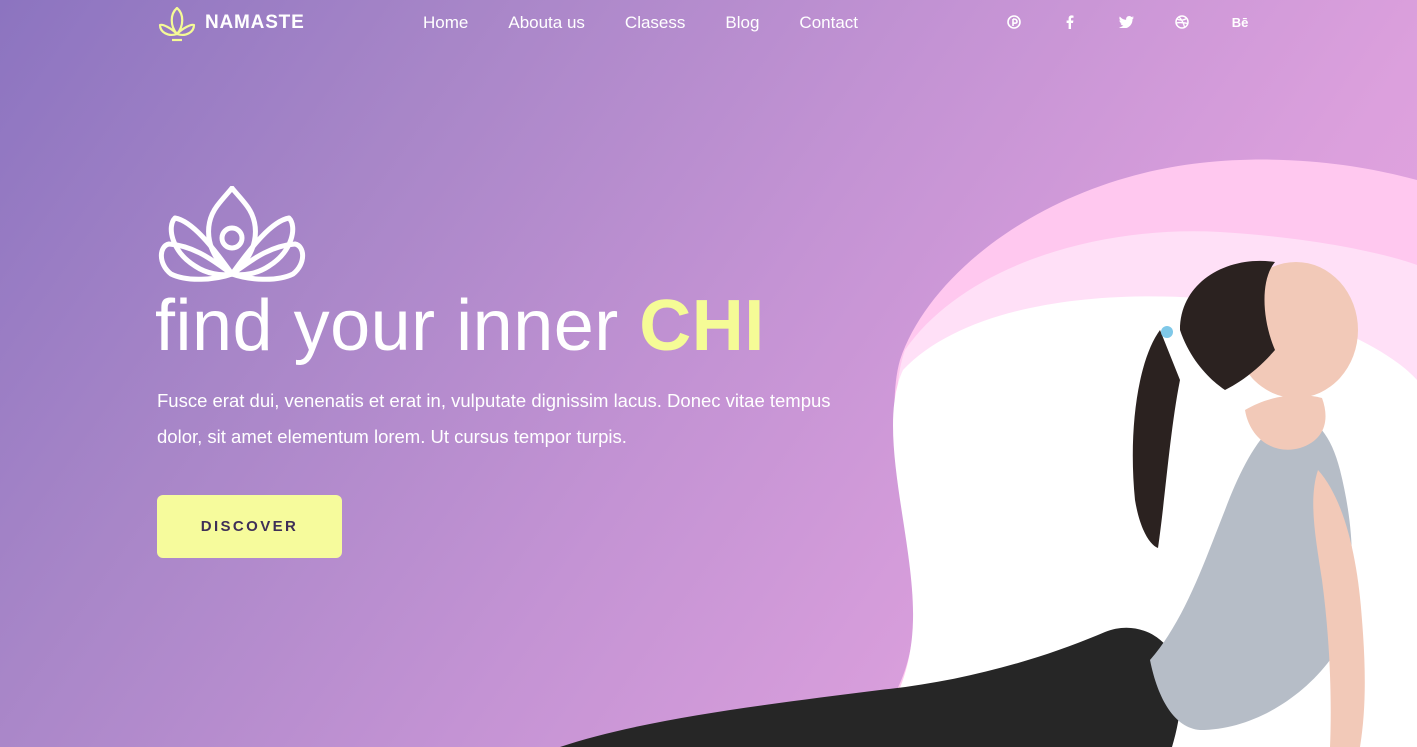  I want to click on behance-icon: Bē, so click(1240, 22).